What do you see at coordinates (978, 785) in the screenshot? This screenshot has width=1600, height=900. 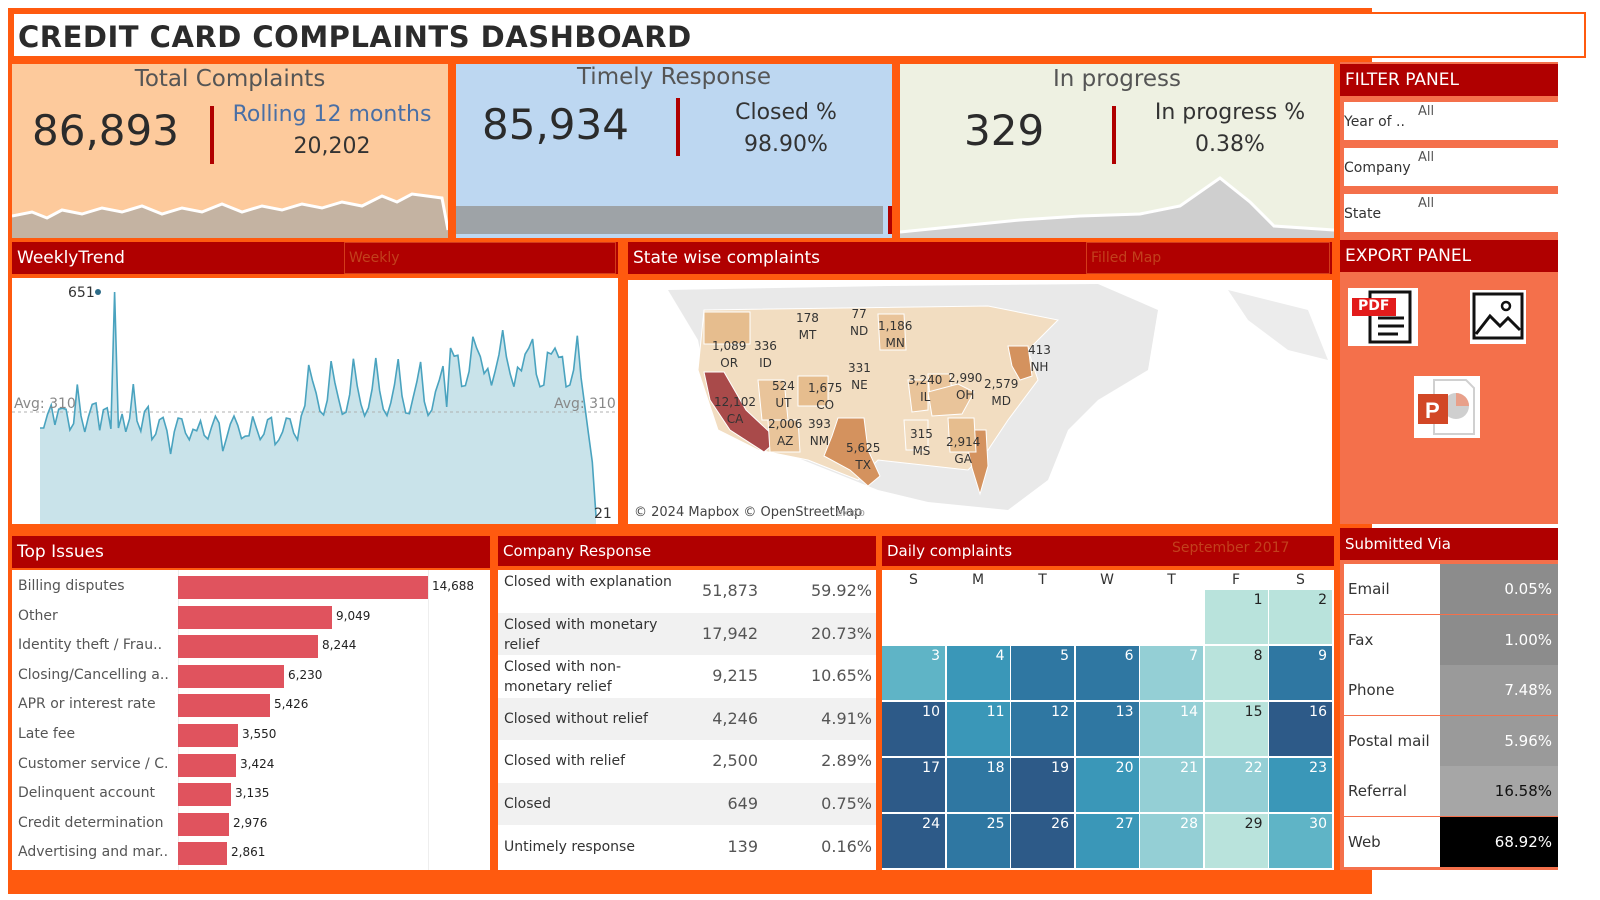 I see `calendar-day: 18` at bounding box center [978, 785].